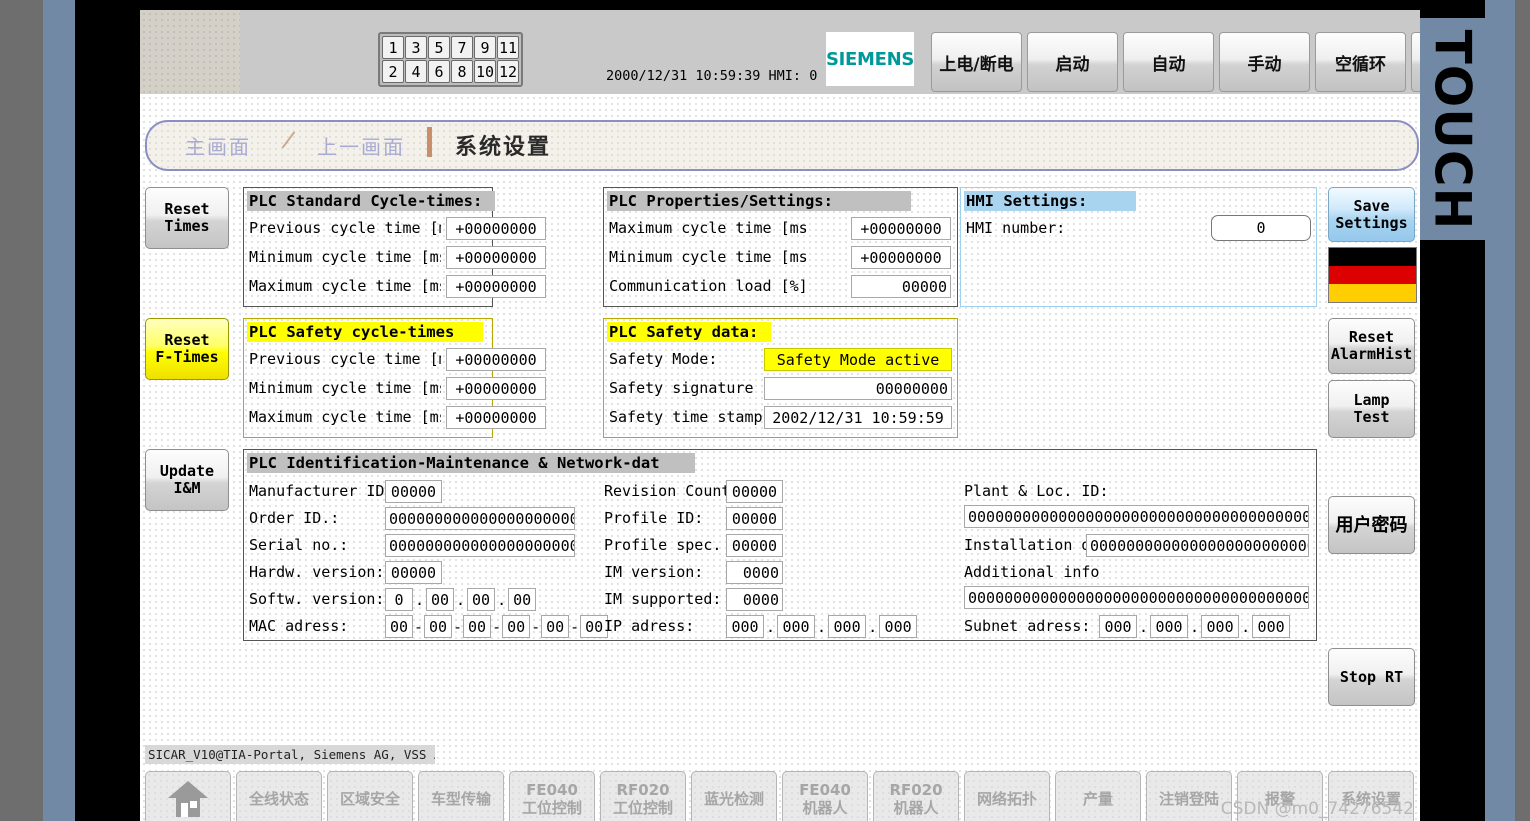  I want to click on save-settings-button: Save Settings, so click(1371, 214).